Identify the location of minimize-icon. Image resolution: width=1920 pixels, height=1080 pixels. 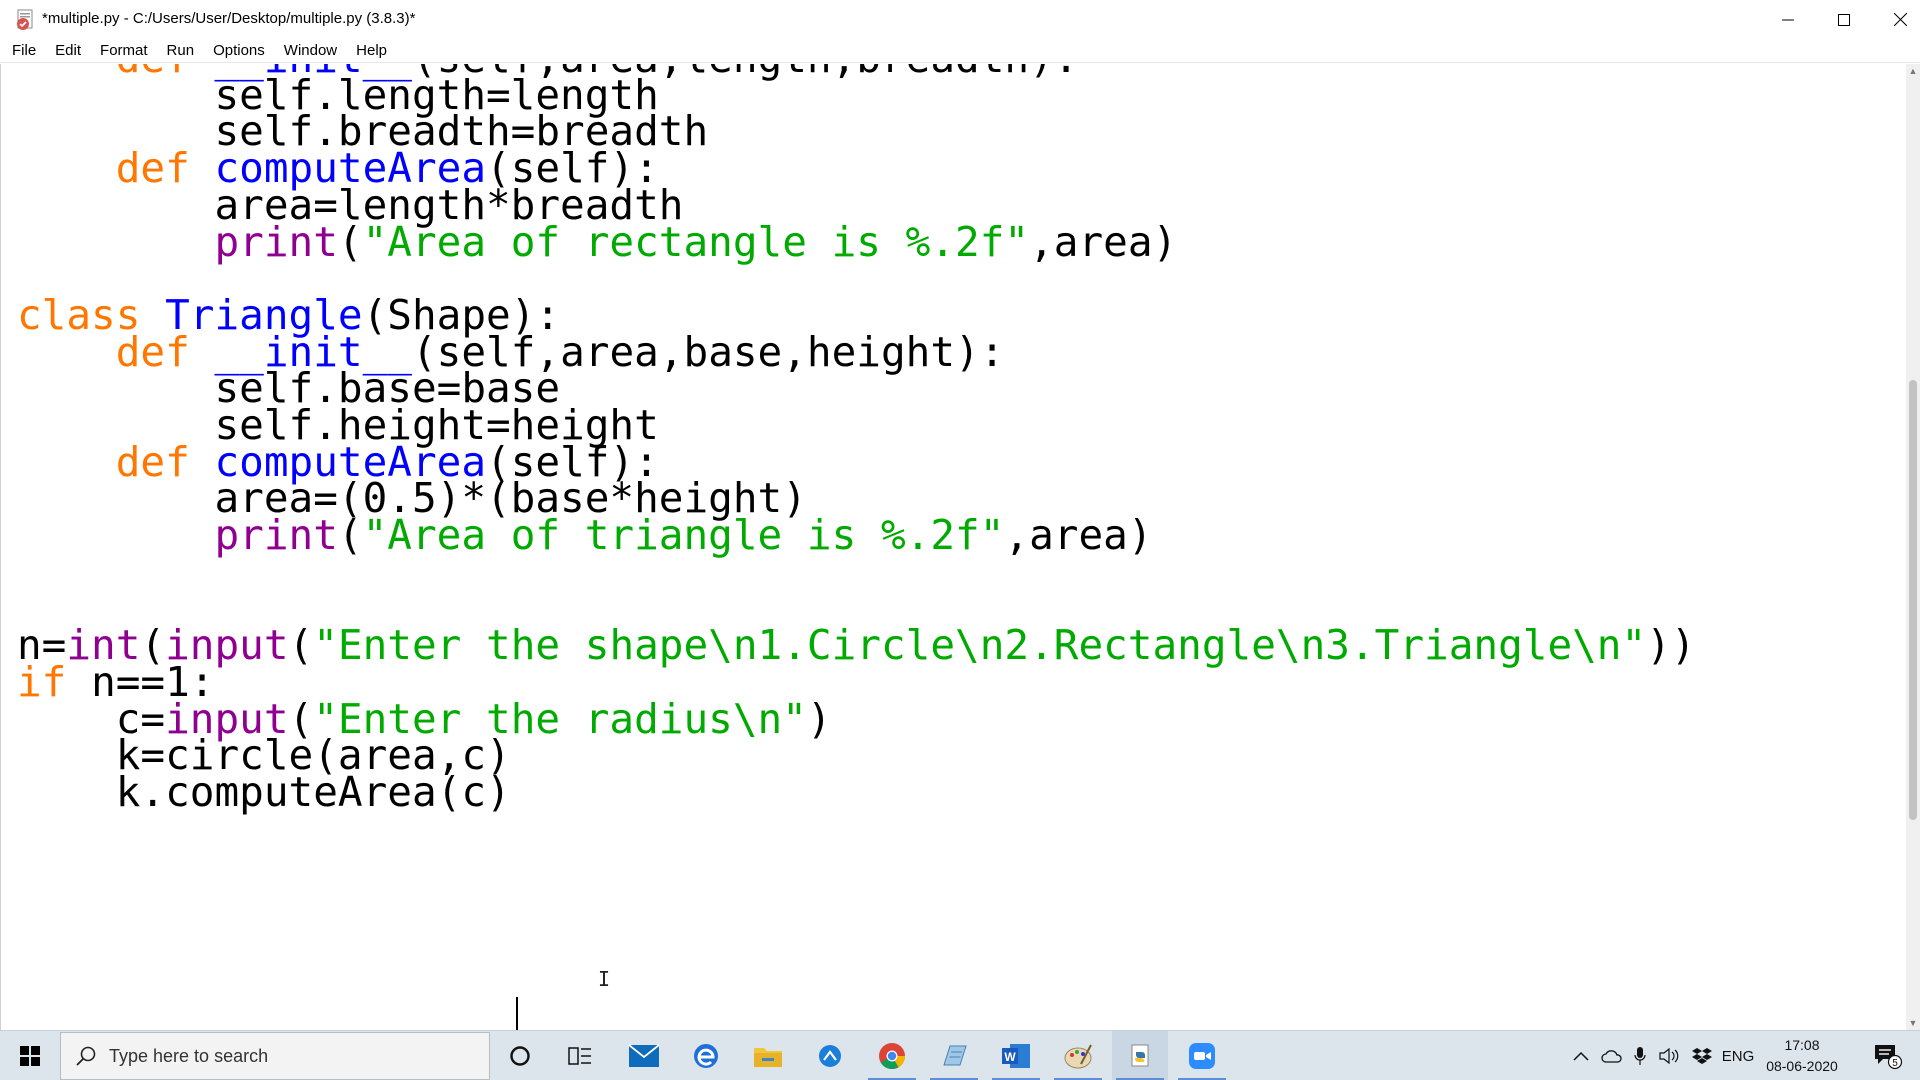
(1788, 19).